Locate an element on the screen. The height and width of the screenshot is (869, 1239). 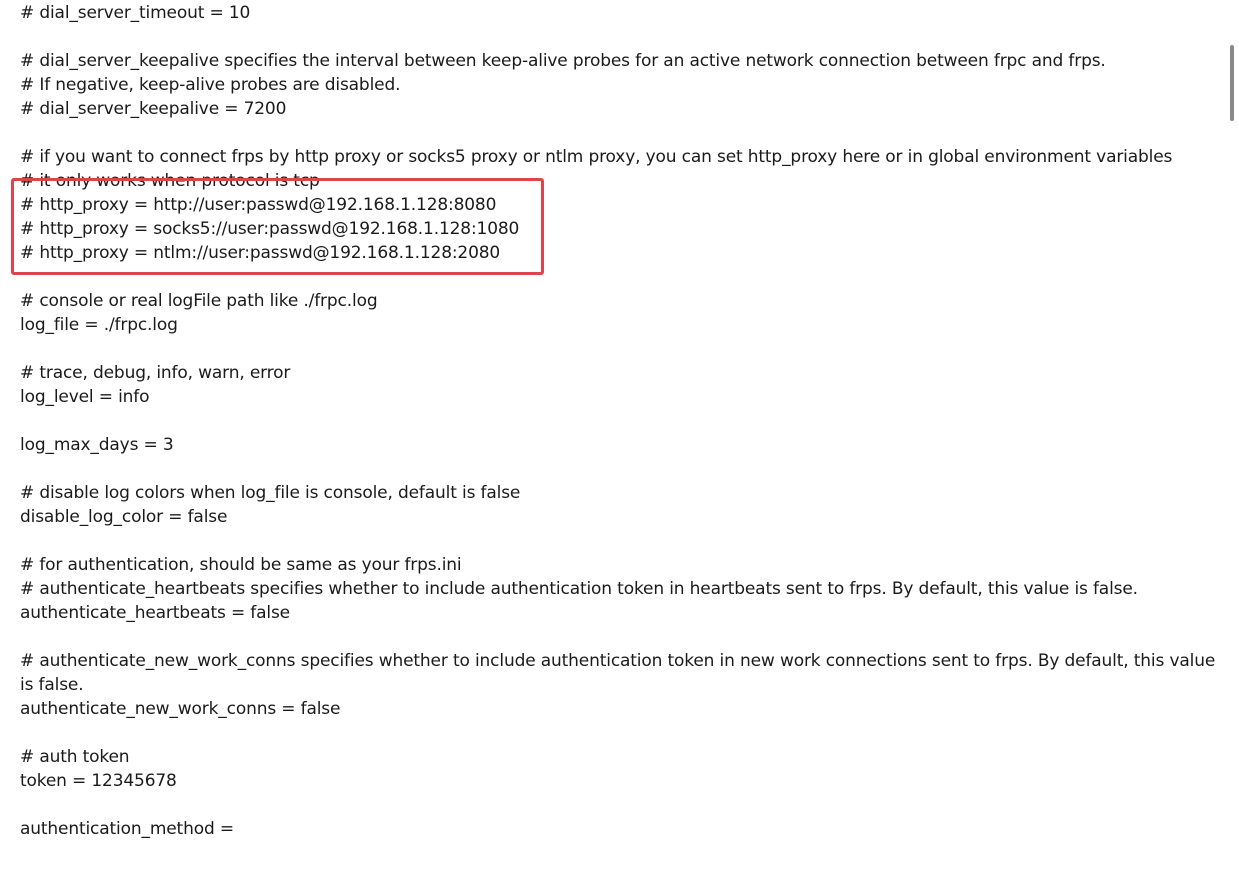
editor-line: log_max_days = 3 is located at coordinates (97, 445).